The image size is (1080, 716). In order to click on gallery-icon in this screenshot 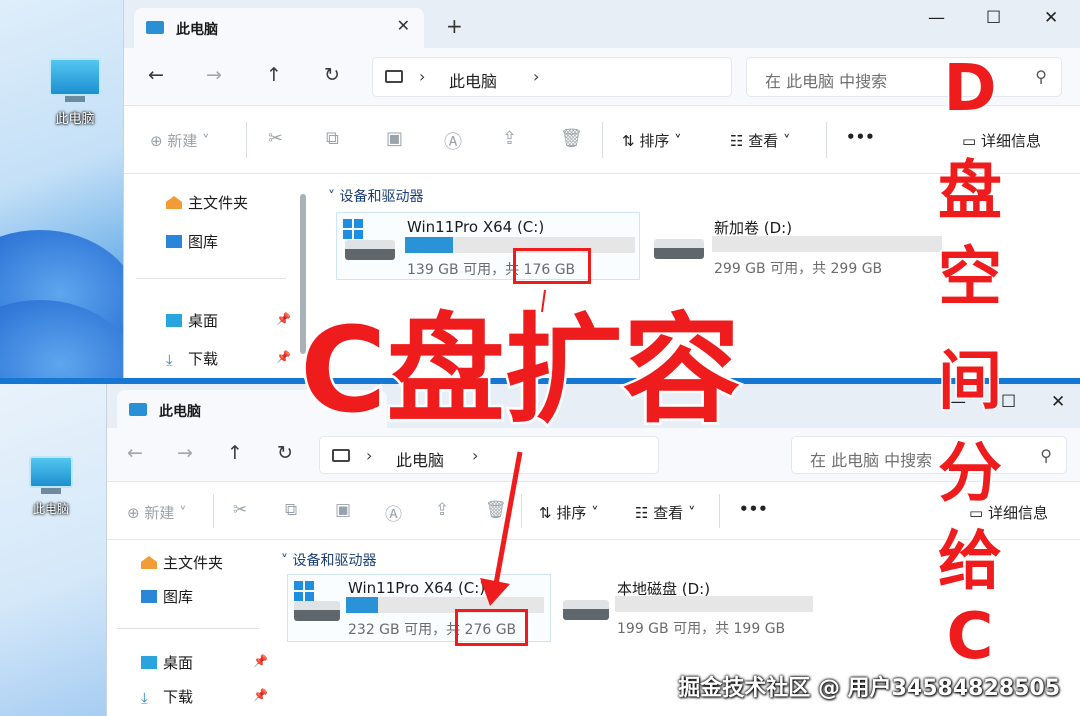, I will do `click(149, 596)`.